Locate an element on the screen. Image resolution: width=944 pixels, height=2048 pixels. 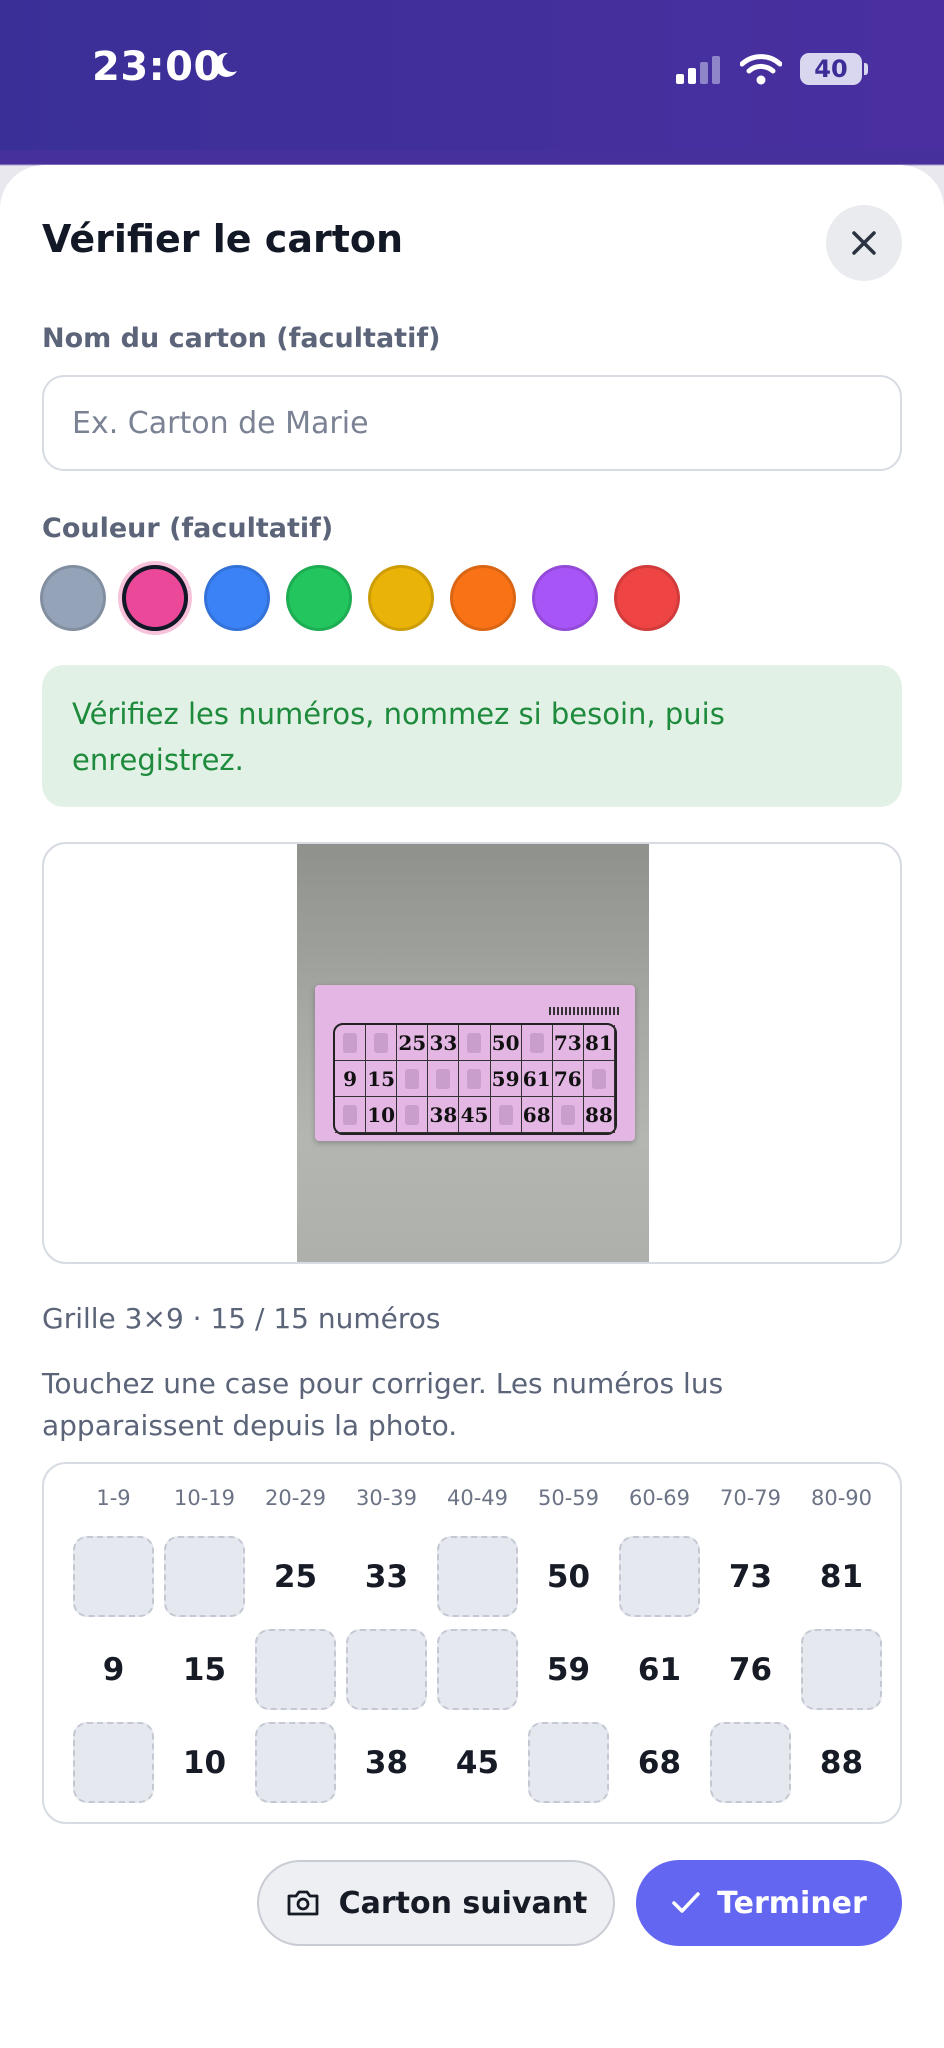
battery-level: 40 is located at coordinates (831, 69).